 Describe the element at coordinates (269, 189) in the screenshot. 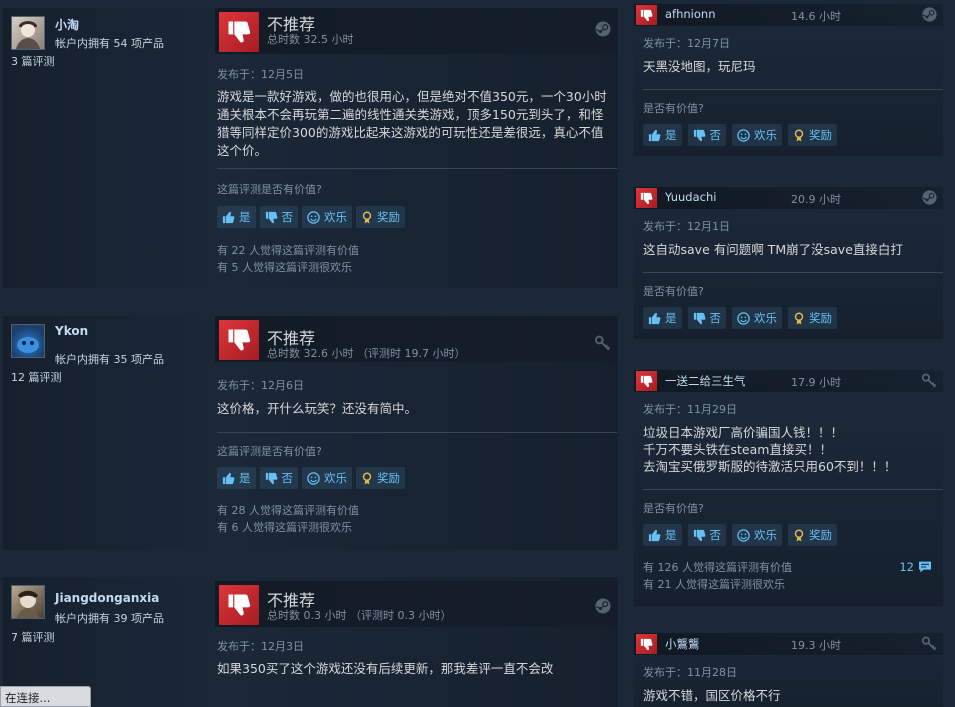

I see `helpful-question: 这篇评测是否有价值?` at that location.